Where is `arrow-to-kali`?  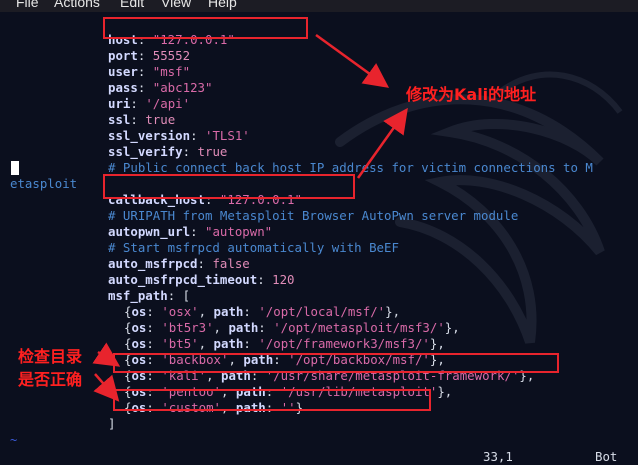
arrow-to-kali is located at coordinates (106, 354).